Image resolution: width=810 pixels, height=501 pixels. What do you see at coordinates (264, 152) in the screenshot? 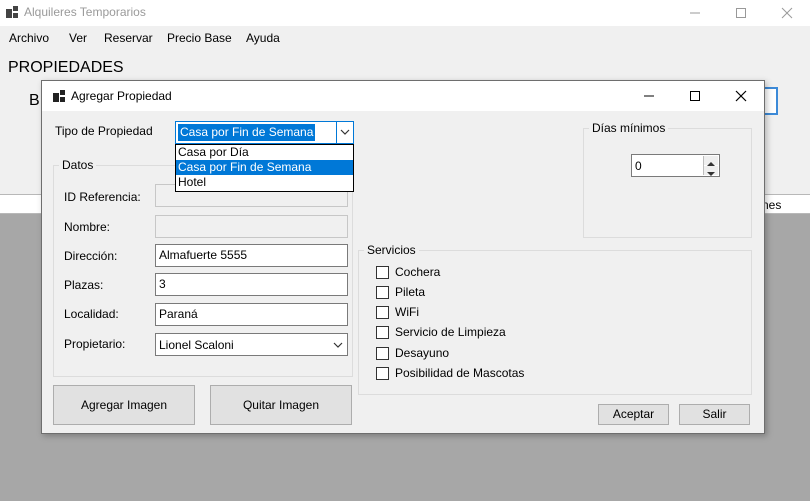
I see `option-casa-por-dia: Casa por Día` at bounding box center [264, 152].